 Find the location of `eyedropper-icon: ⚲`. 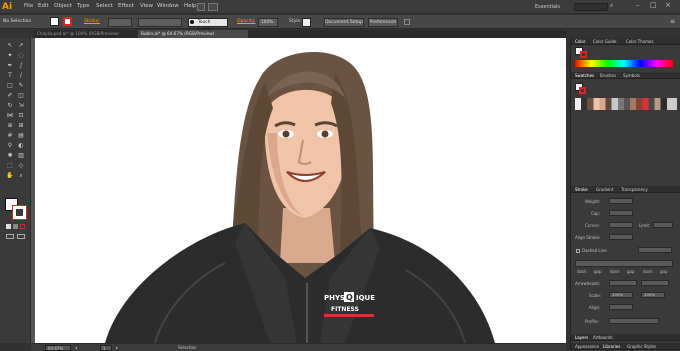

eyedropper-icon: ⚲ is located at coordinates (10, 146).